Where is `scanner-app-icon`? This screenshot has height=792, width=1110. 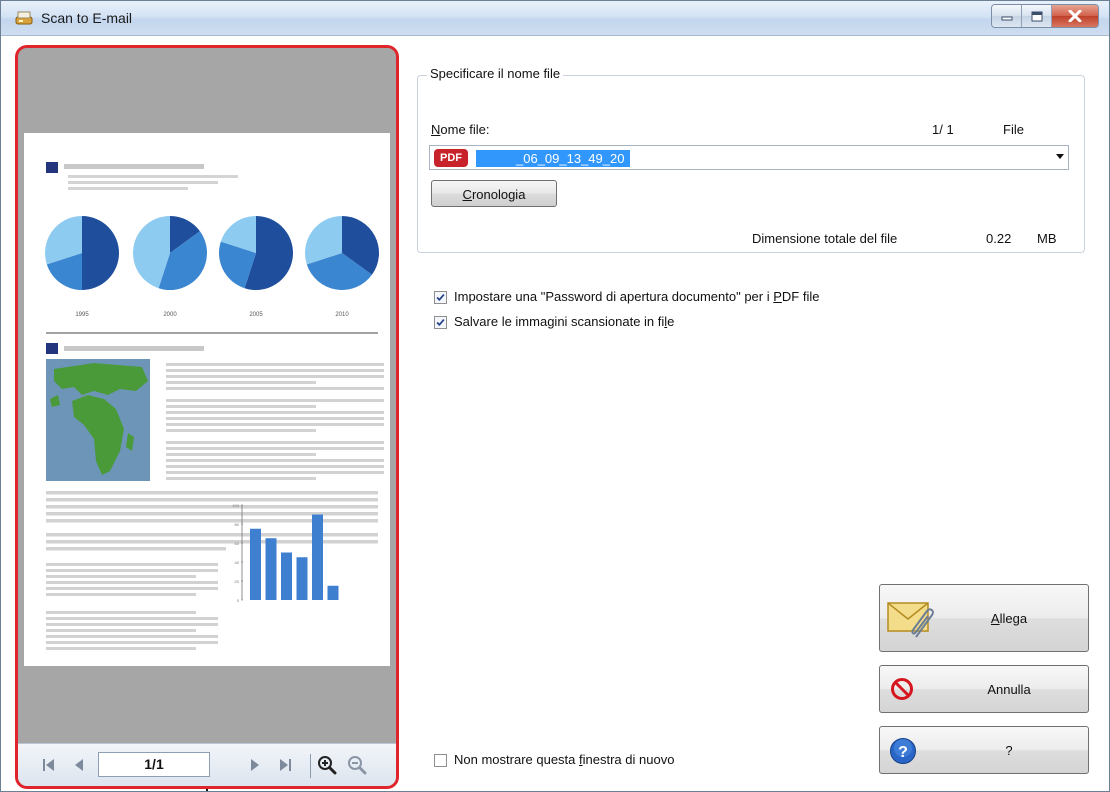
scanner-app-icon is located at coordinates (24, 18).